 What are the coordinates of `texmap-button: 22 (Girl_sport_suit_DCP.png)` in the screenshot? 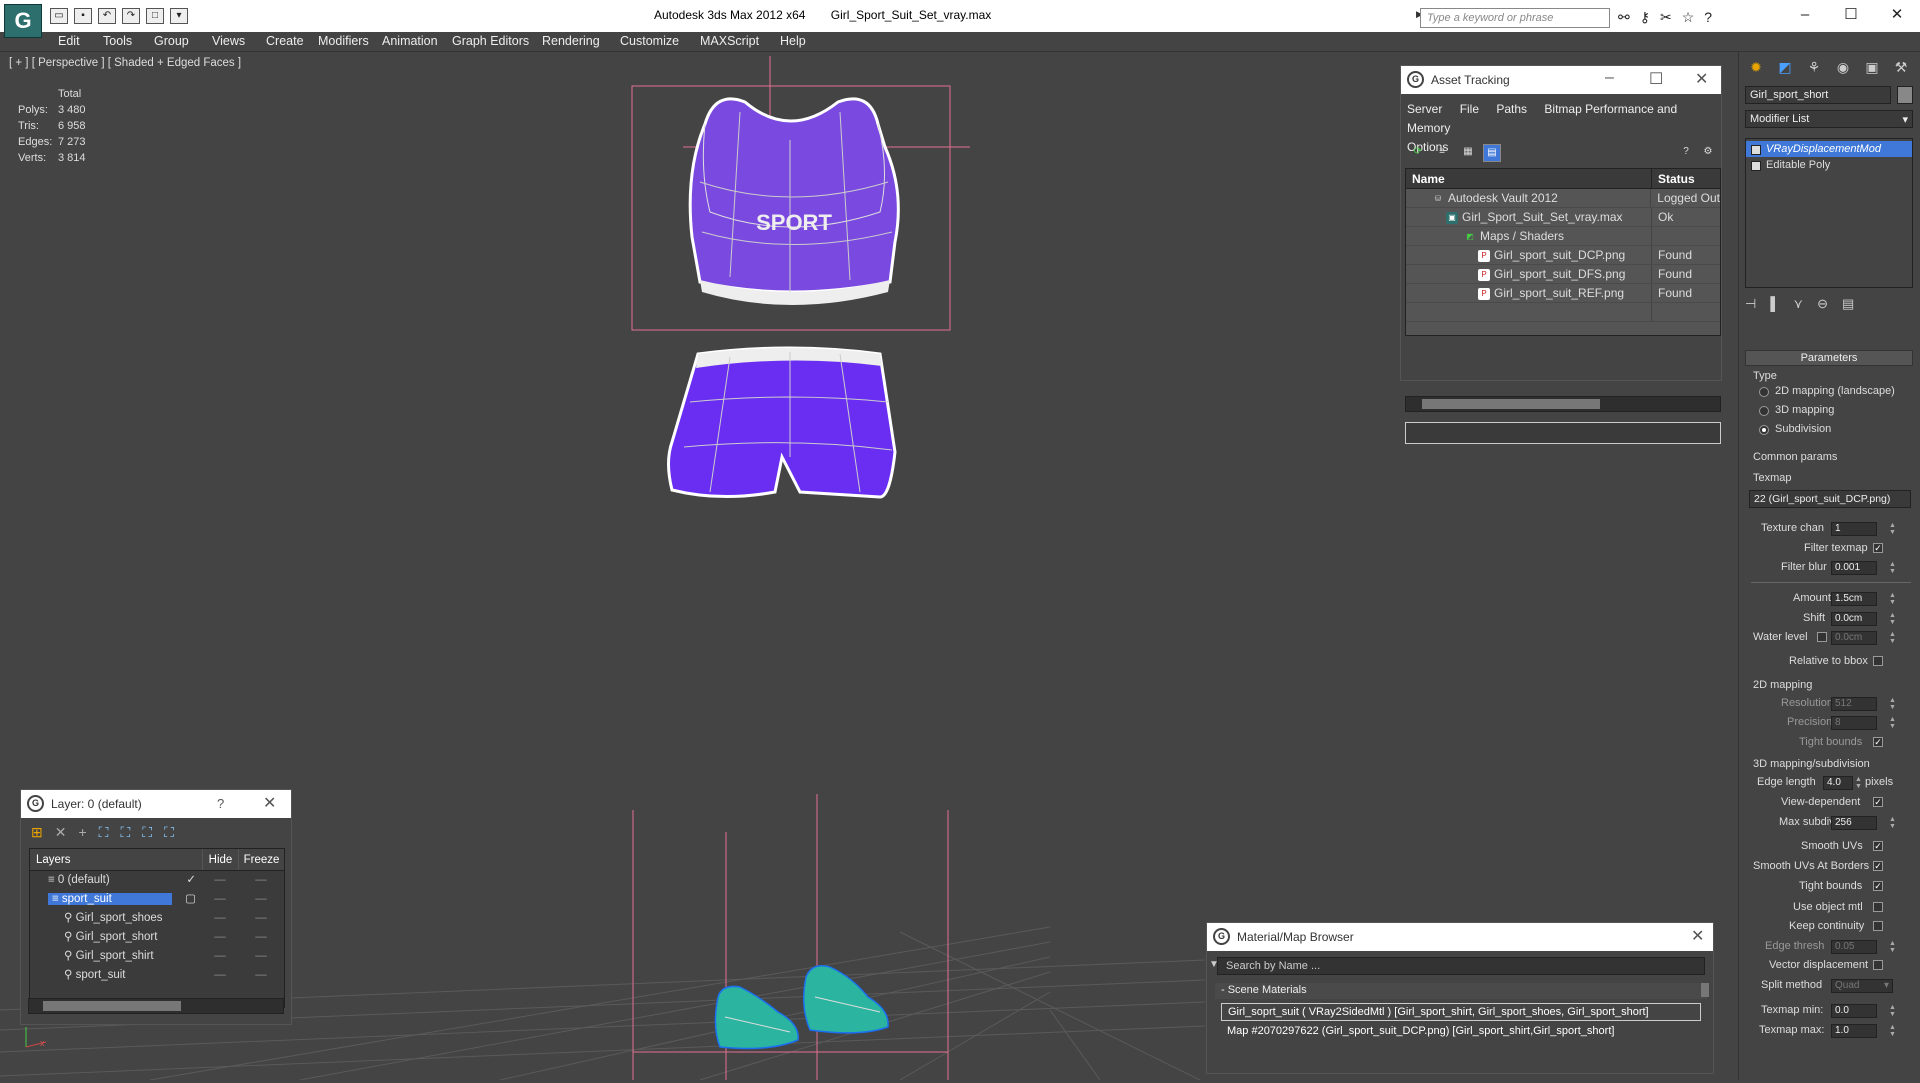 It's located at (1830, 499).